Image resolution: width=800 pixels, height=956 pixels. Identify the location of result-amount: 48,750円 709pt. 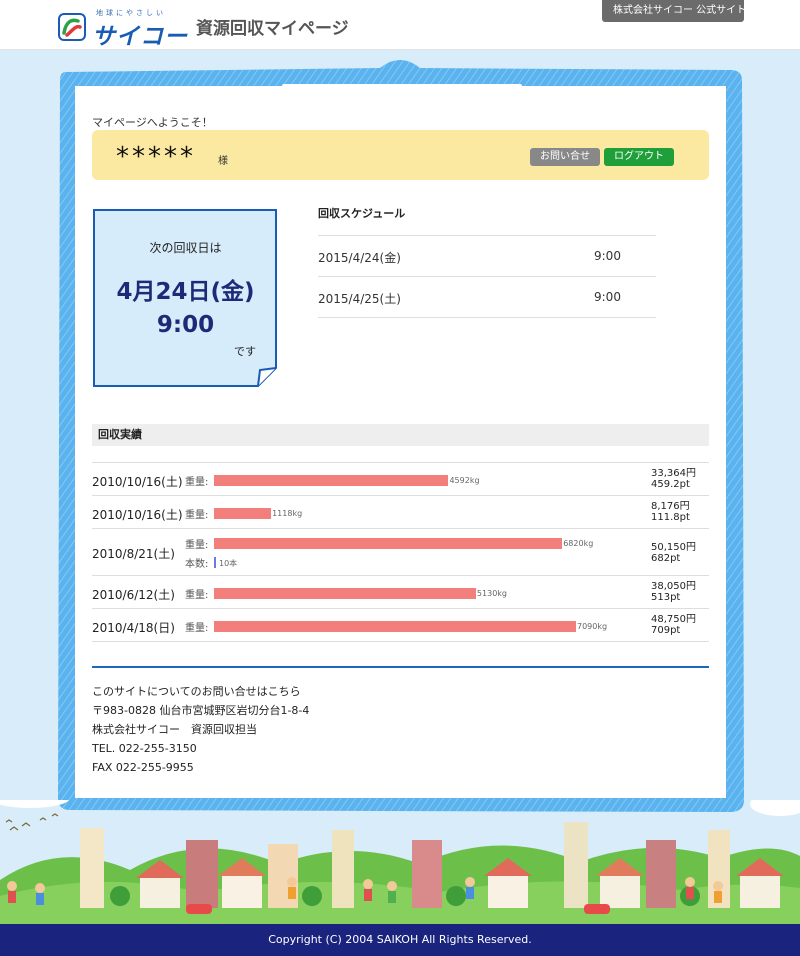
(673, 625).